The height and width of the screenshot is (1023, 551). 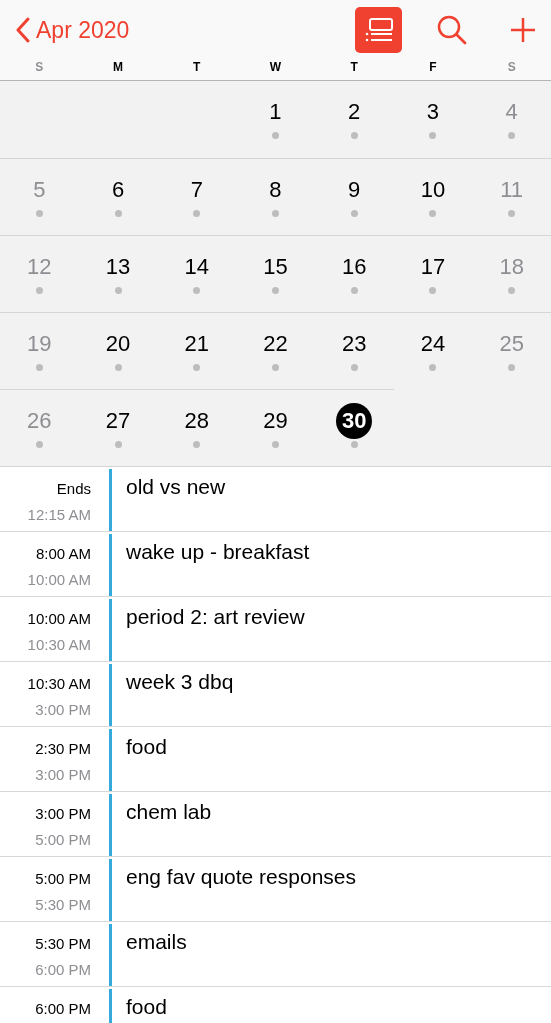 What do you see at coordinates (196, 267) in the screenshot?
I see `day-number: 14` at bounding box center [196, 267].